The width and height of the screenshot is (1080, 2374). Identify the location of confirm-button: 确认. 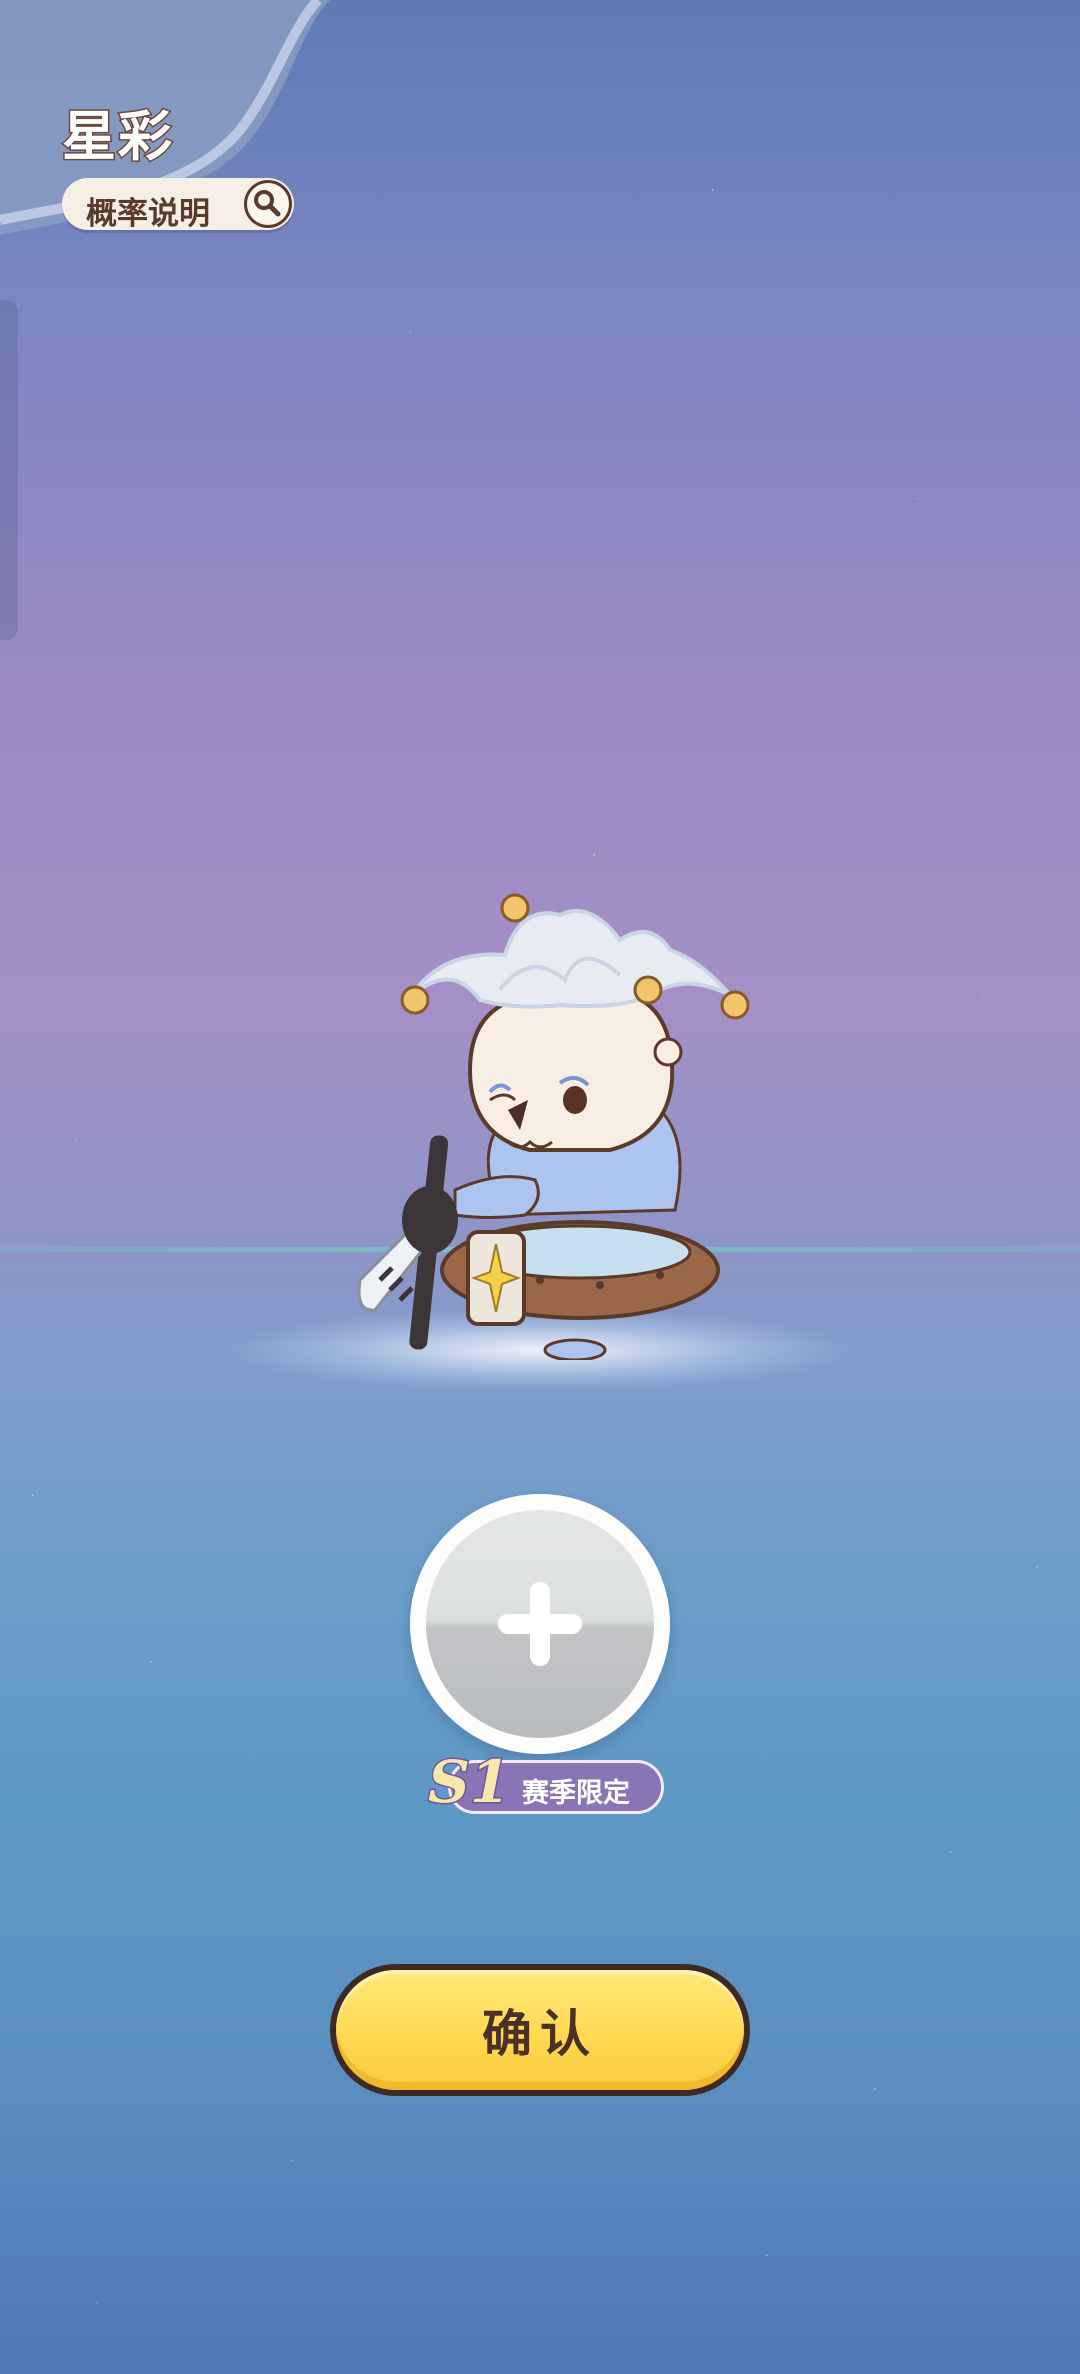
(540, 2030).